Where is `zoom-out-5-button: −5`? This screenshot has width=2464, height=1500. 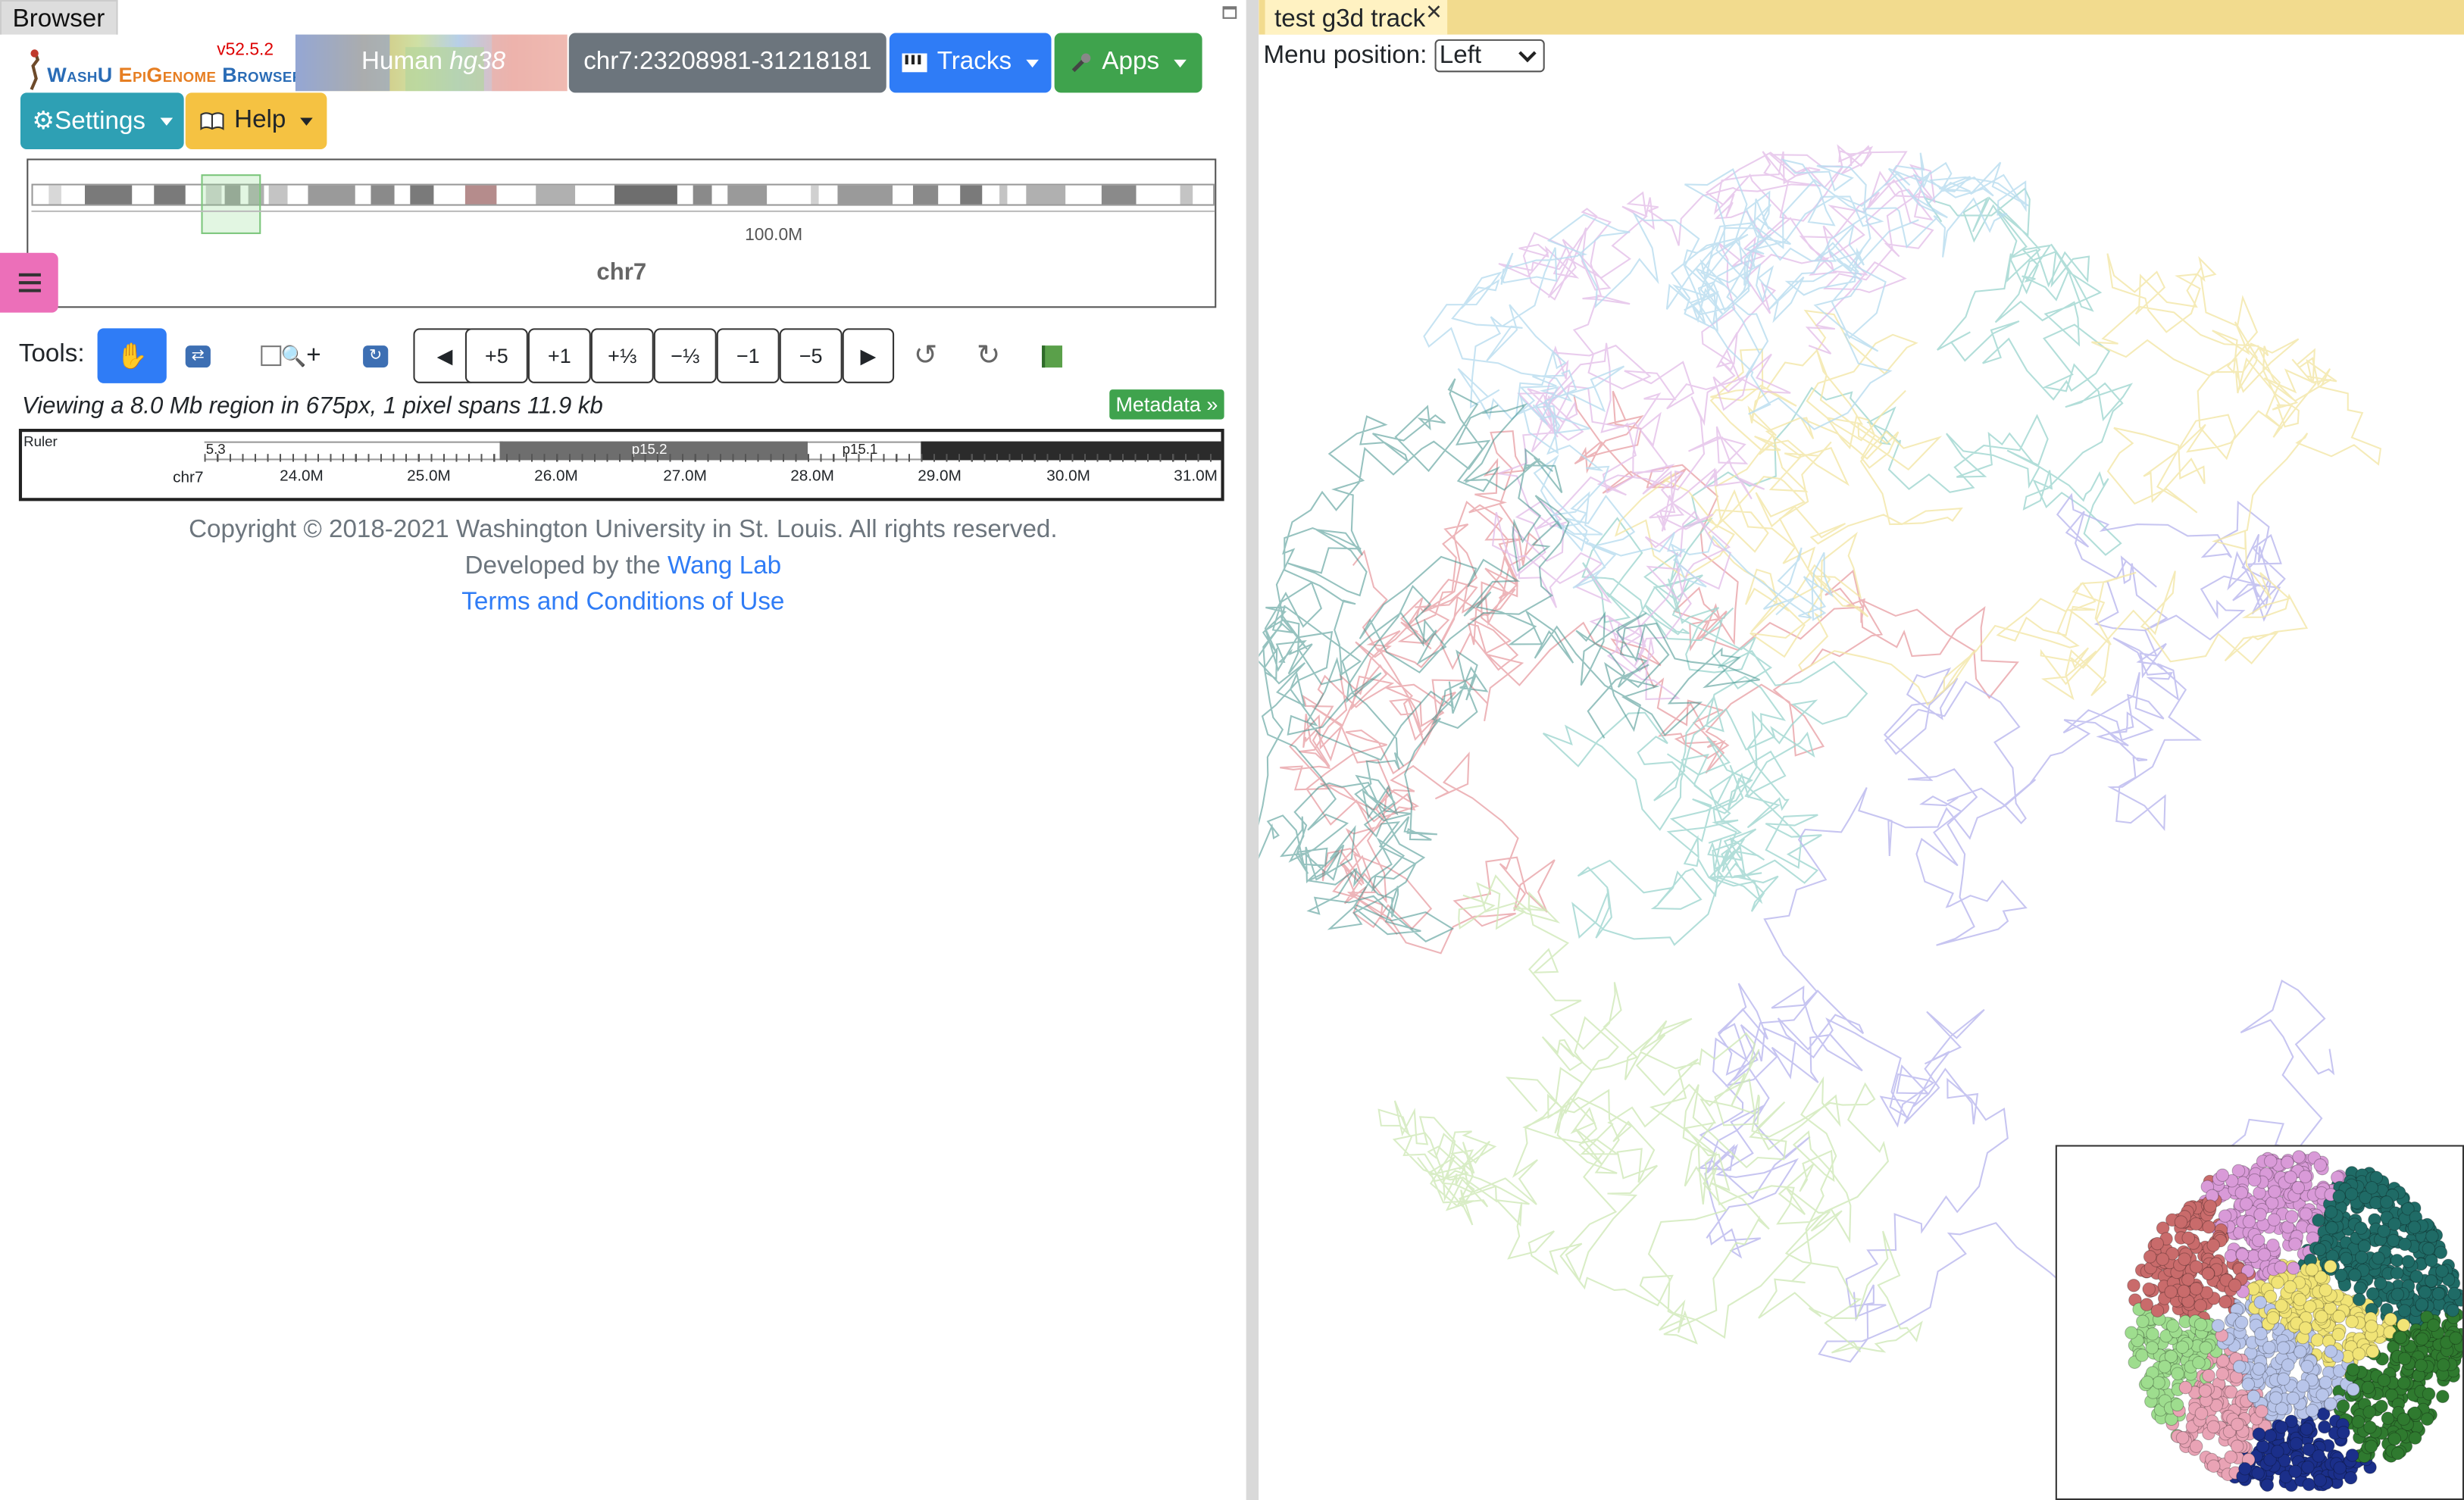 zoom-out-5-button: −5 is located at coordinates (811, 356).